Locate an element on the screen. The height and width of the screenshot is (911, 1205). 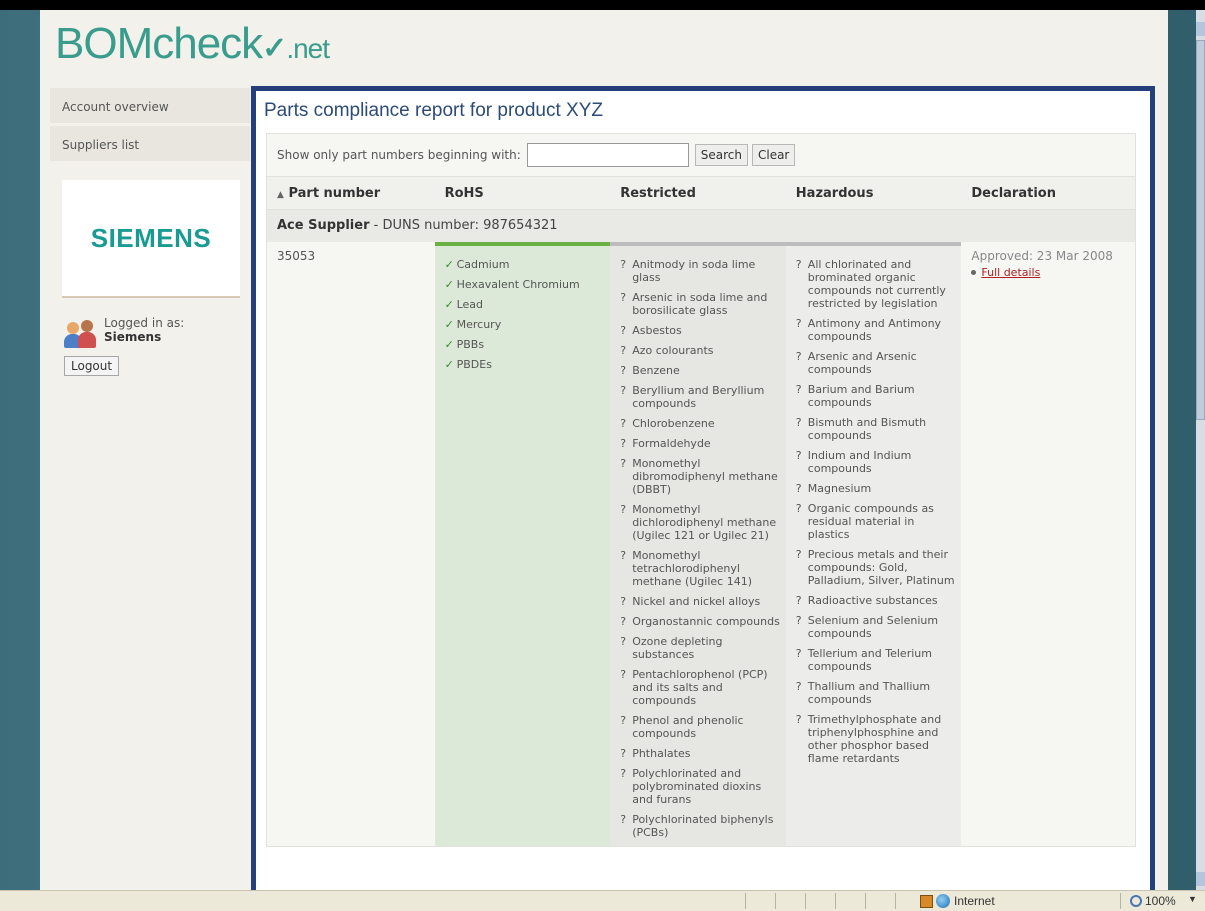
logged-in-label: Logged in as: is located at coordinates (144, 323).